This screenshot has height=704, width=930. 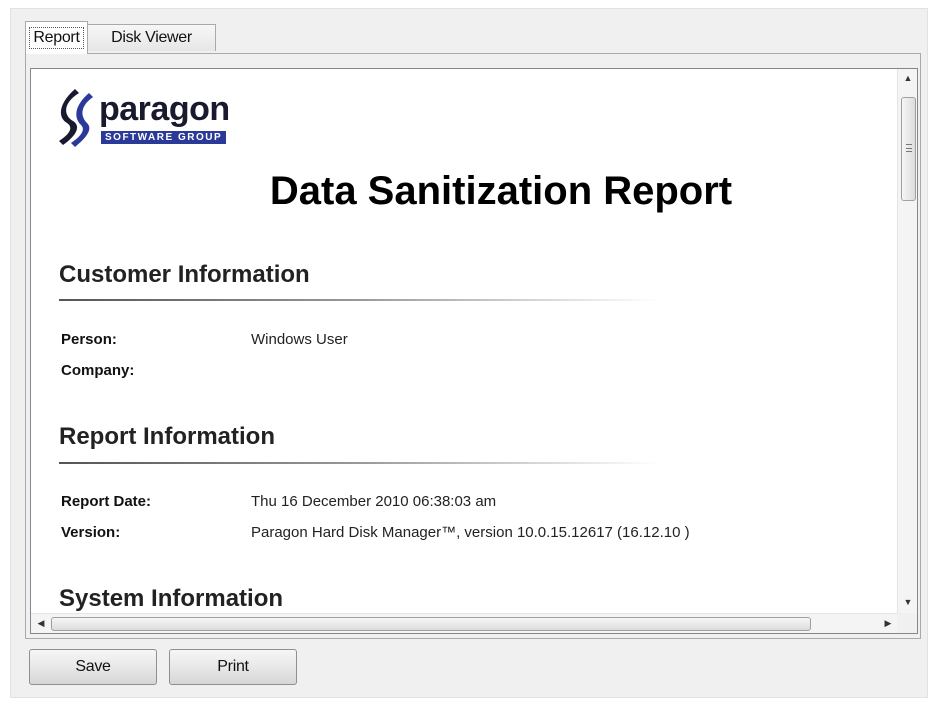 I want to click on report-date-label: Report Date:, so click(x=106, y=501).